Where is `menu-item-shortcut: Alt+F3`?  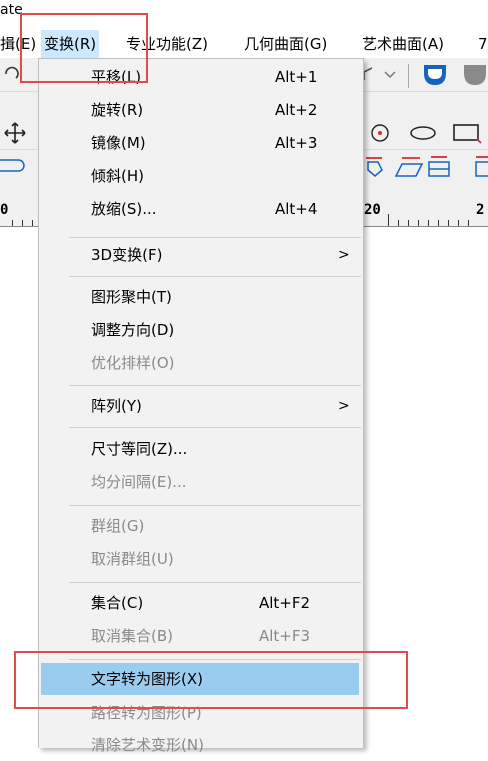
menu-item-shortcut: Alt+F3 is located at coordinates (285, 636).